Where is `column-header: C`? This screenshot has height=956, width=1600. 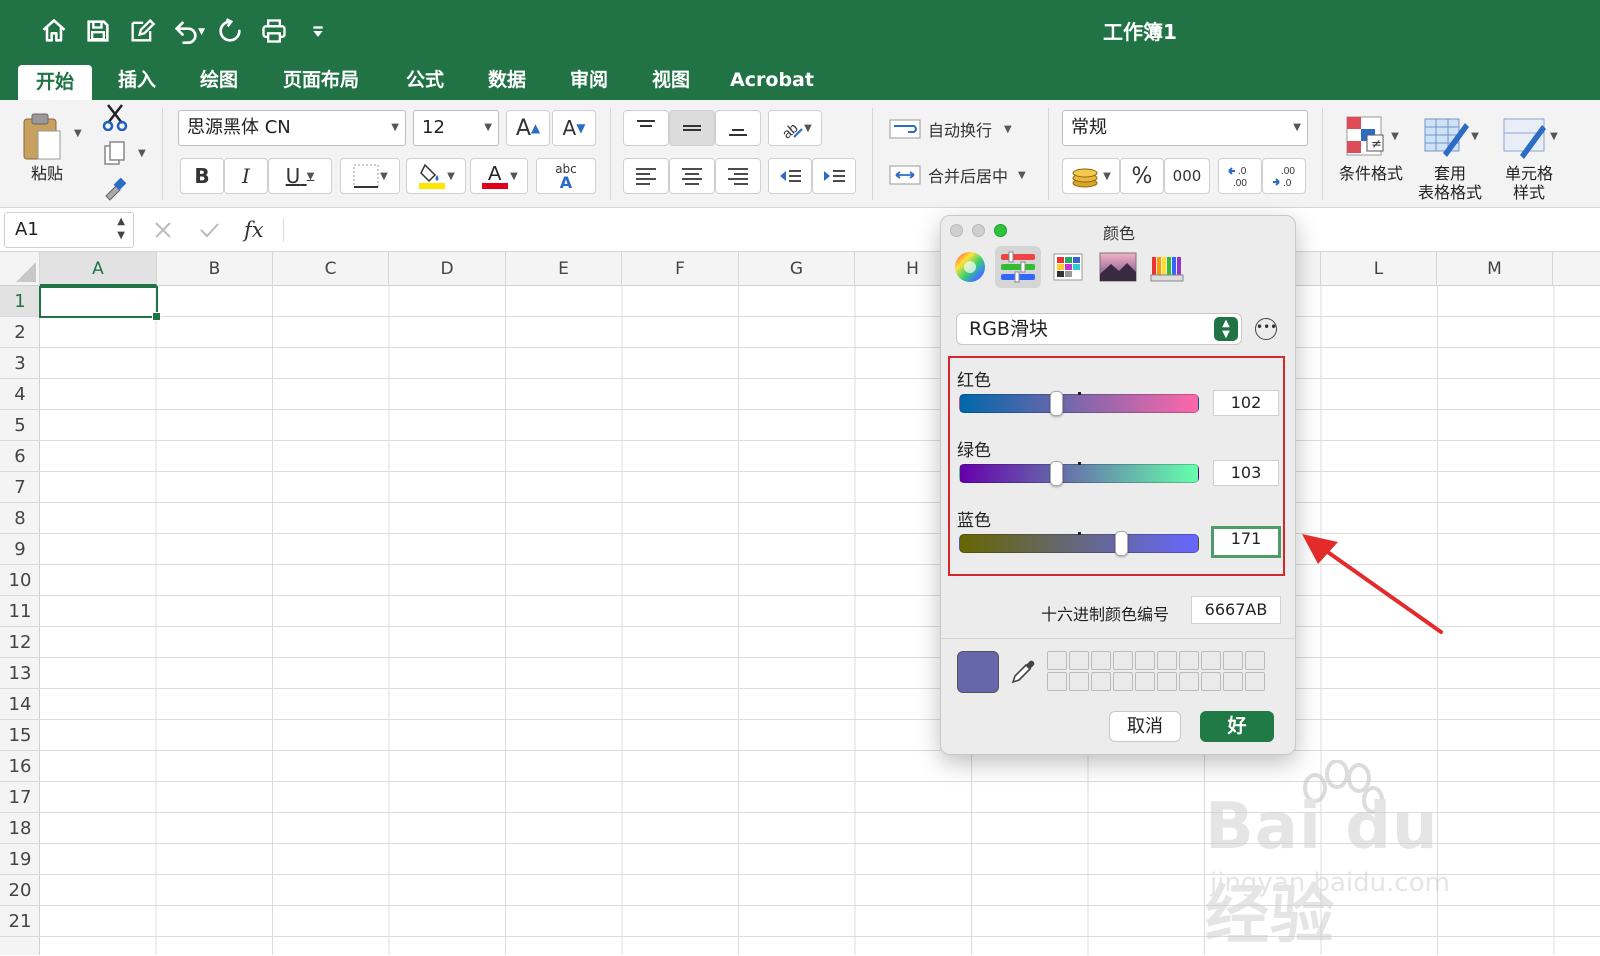 column-header: C is located at coordinates (331, 269).